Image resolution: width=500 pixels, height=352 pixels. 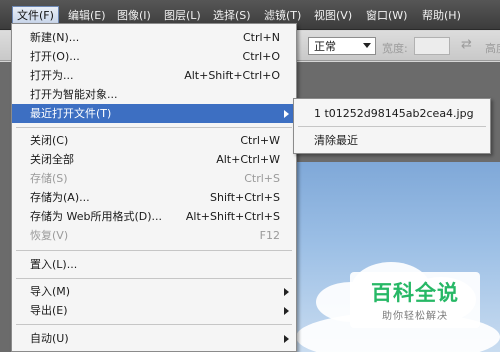 I want to click on menu-layer-label: 图层(L), so click(x=182, y=15).